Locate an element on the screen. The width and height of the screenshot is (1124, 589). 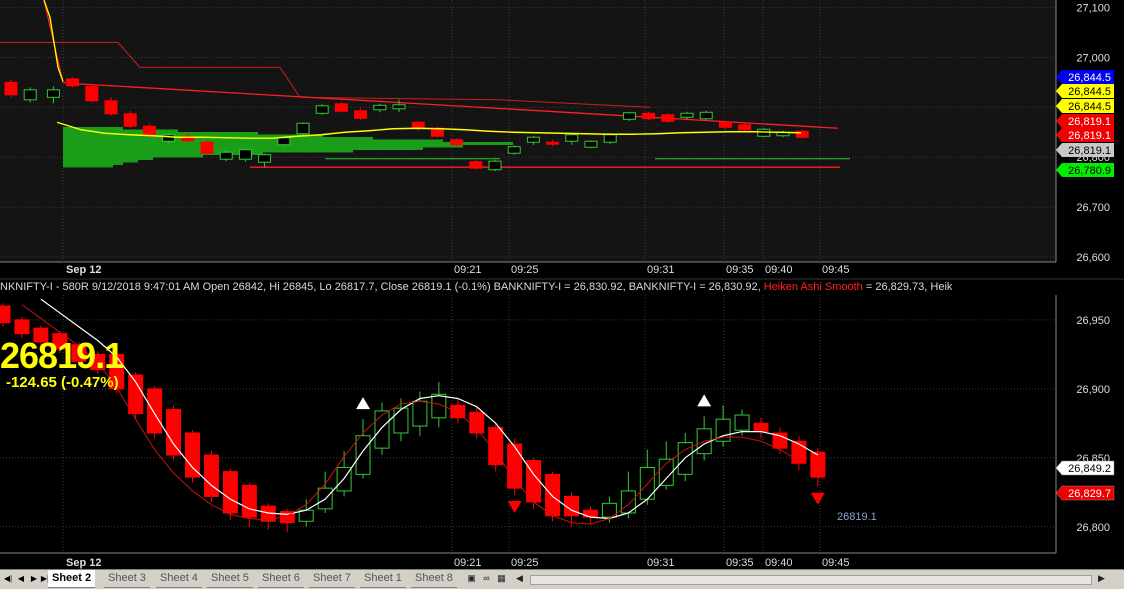
tab-sheet-8: Sheet 8 is located at coordinates (434, 579).